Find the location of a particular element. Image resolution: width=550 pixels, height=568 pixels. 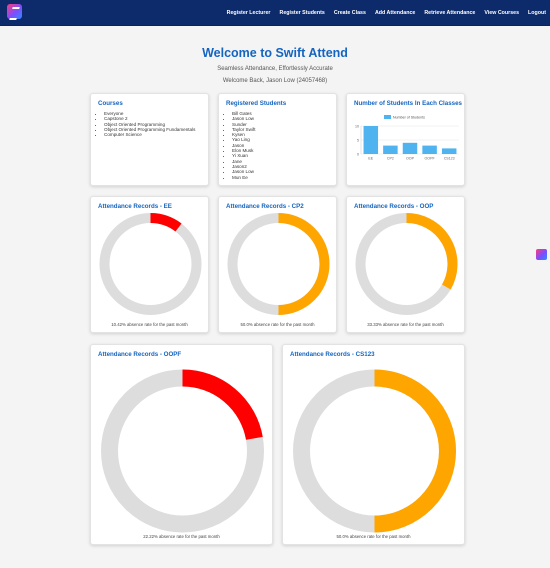

nav-logout: Logout is located at coordinates (537, 13).